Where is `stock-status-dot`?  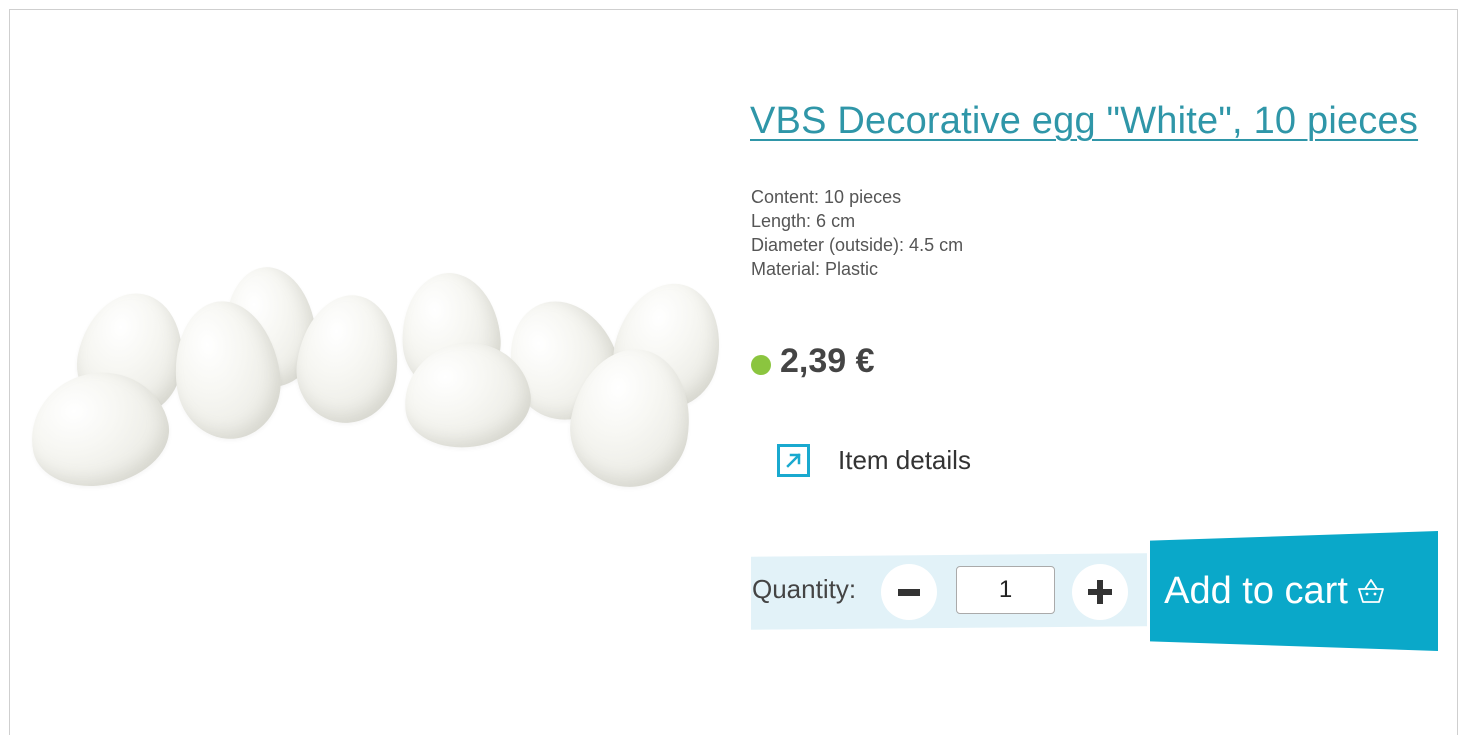 stock-status-dot is located at coordinates (761, 364).